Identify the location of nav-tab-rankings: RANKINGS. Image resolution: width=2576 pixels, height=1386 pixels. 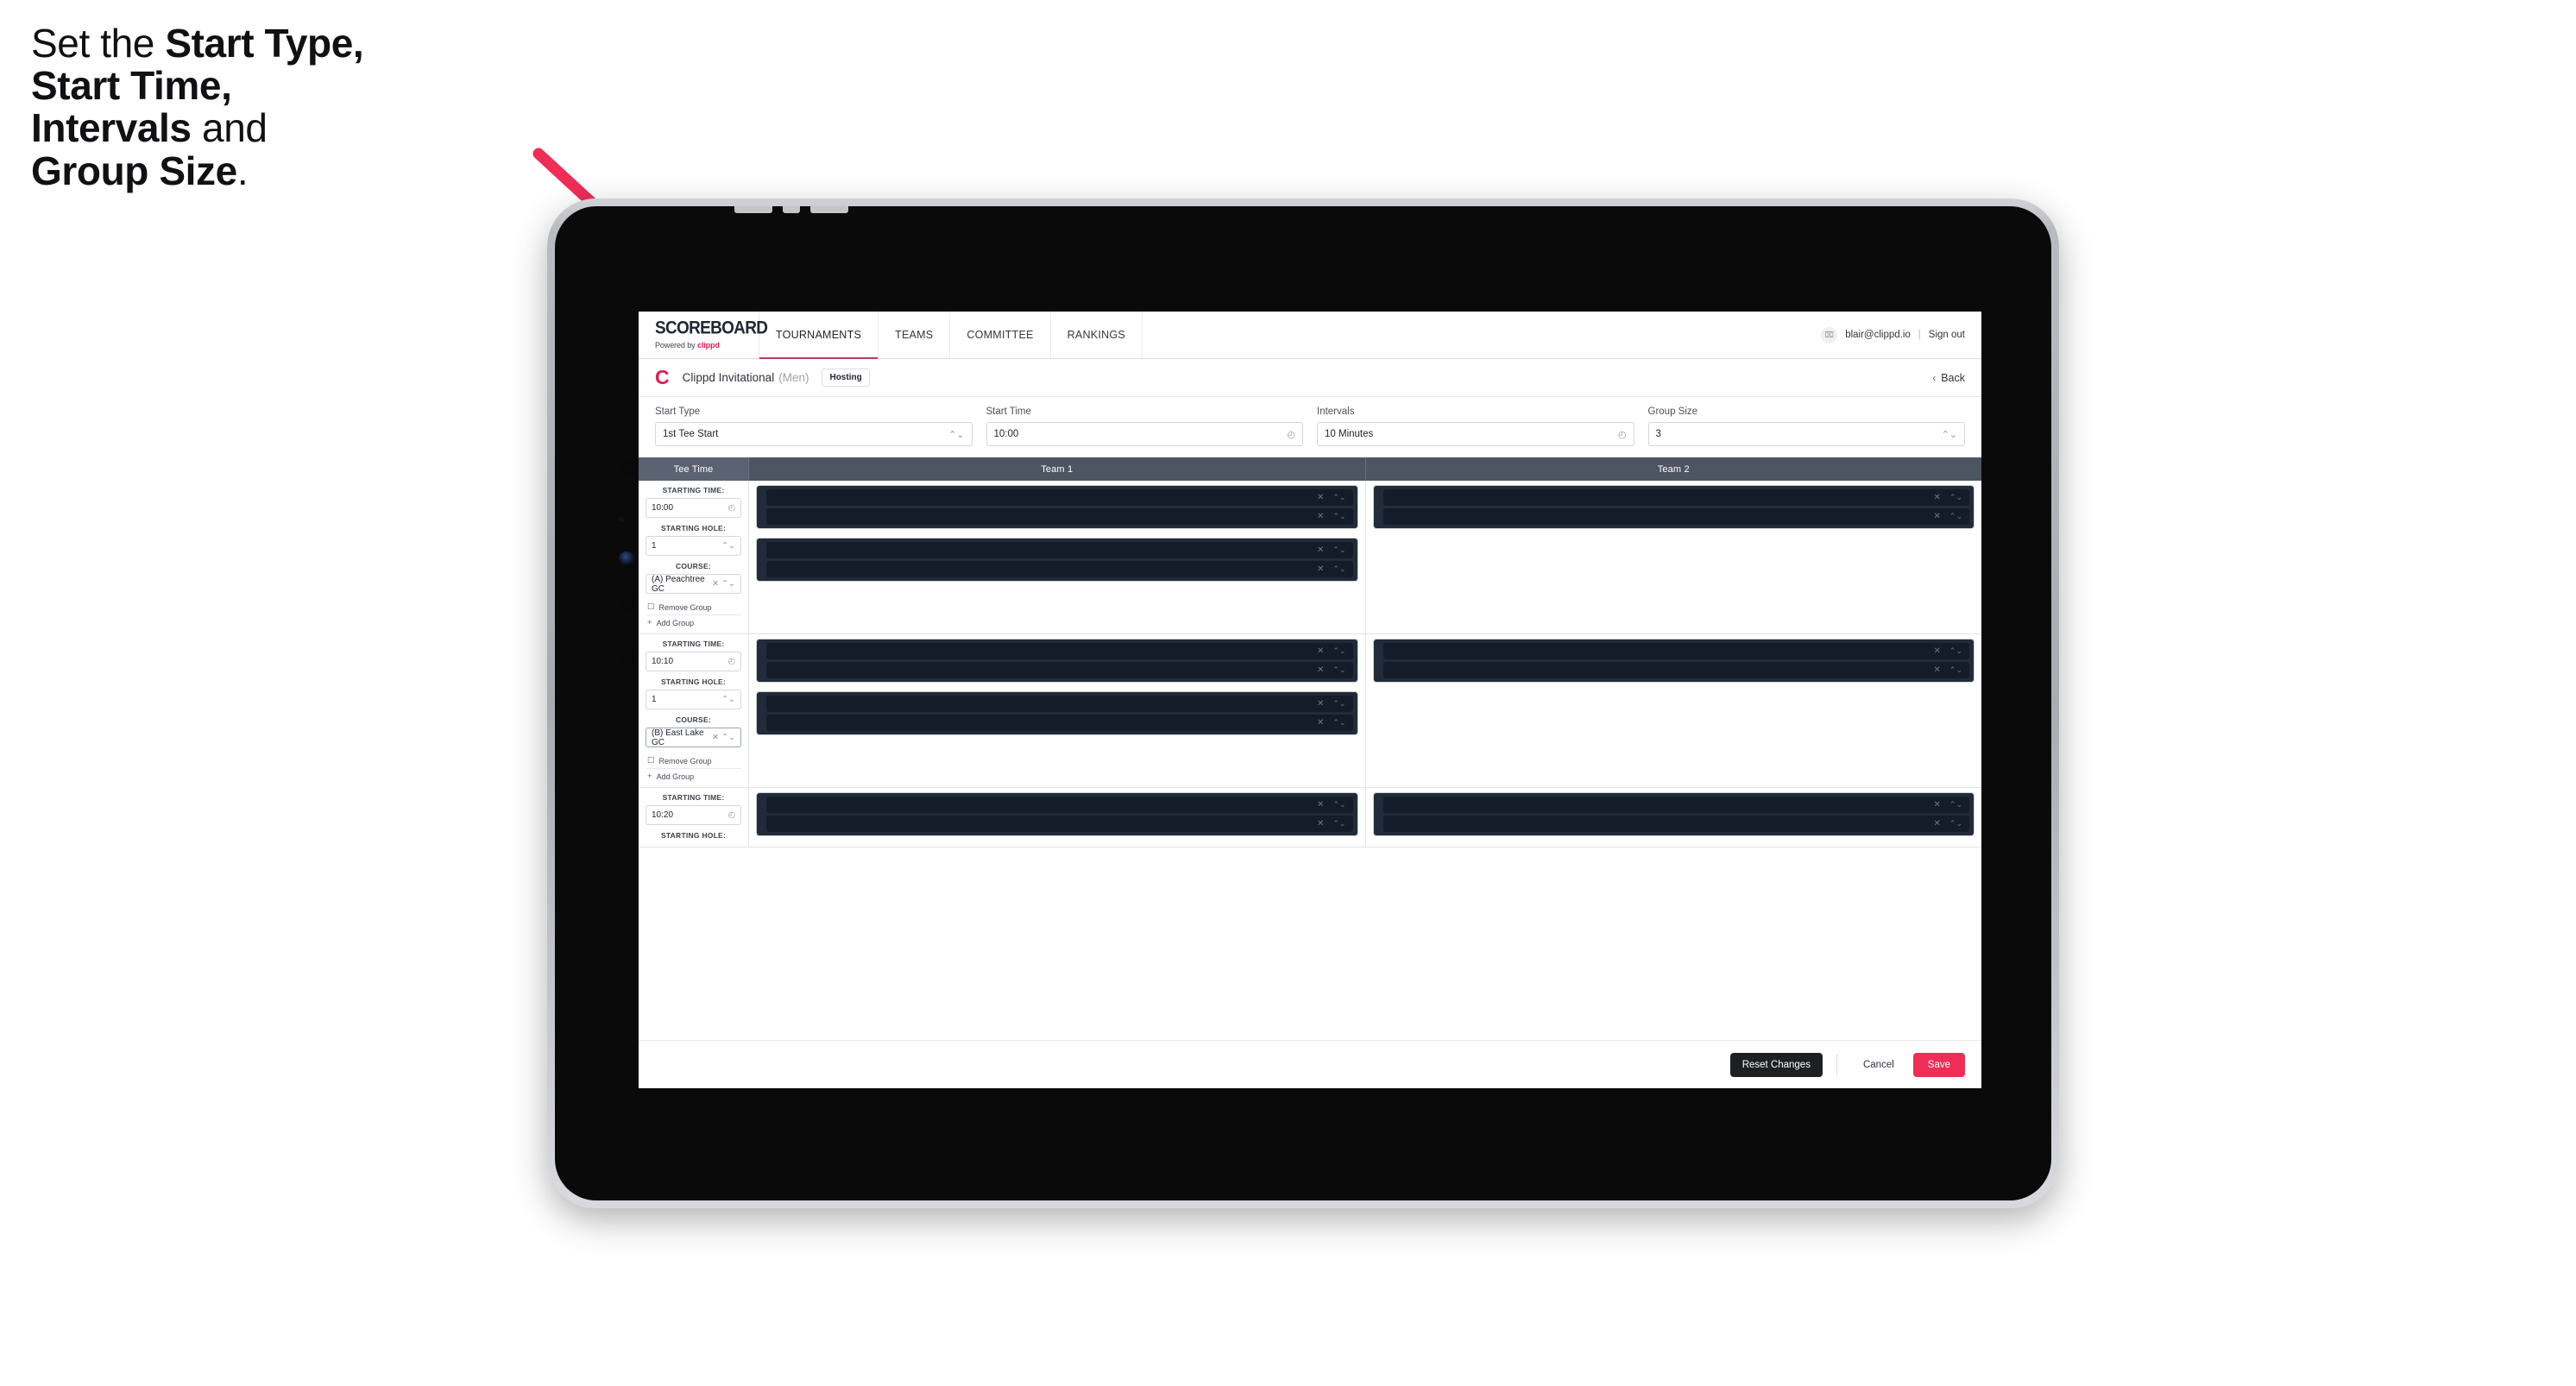
(1097, 335).